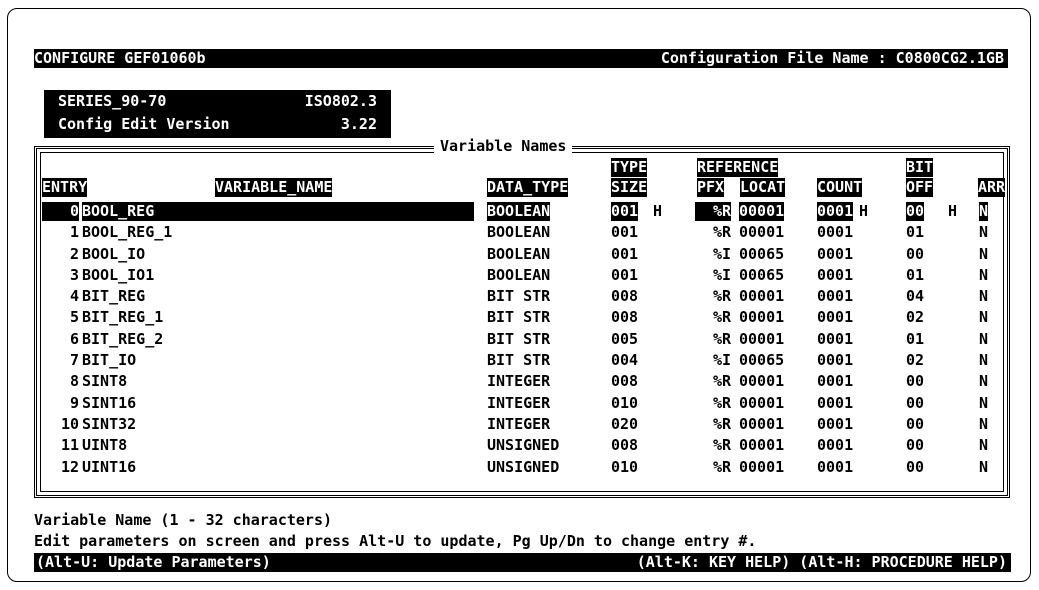  I want to click on variable-name-cell: BIT_REG_2, so click(122, 339).